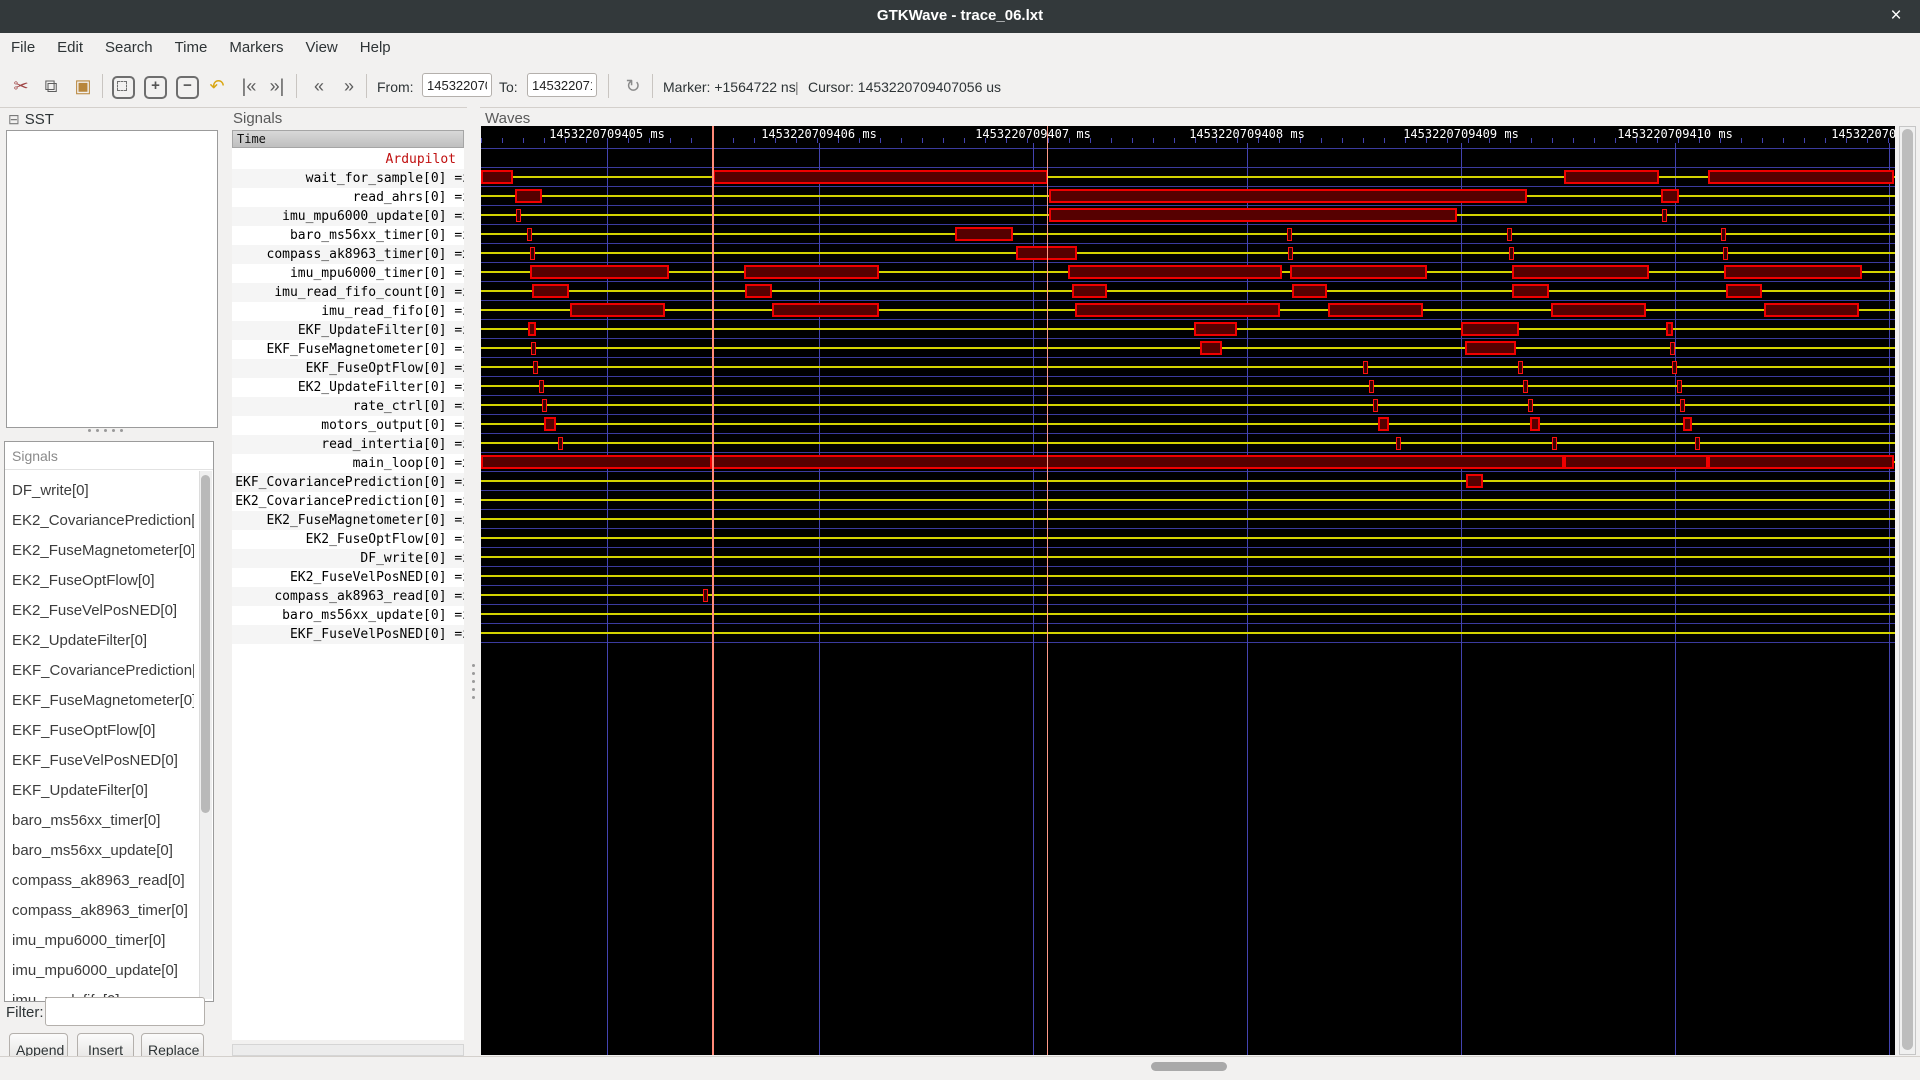 This screenshot has height=1080, width=1920. I want to click on menu-time: Time, so click(191, 44).